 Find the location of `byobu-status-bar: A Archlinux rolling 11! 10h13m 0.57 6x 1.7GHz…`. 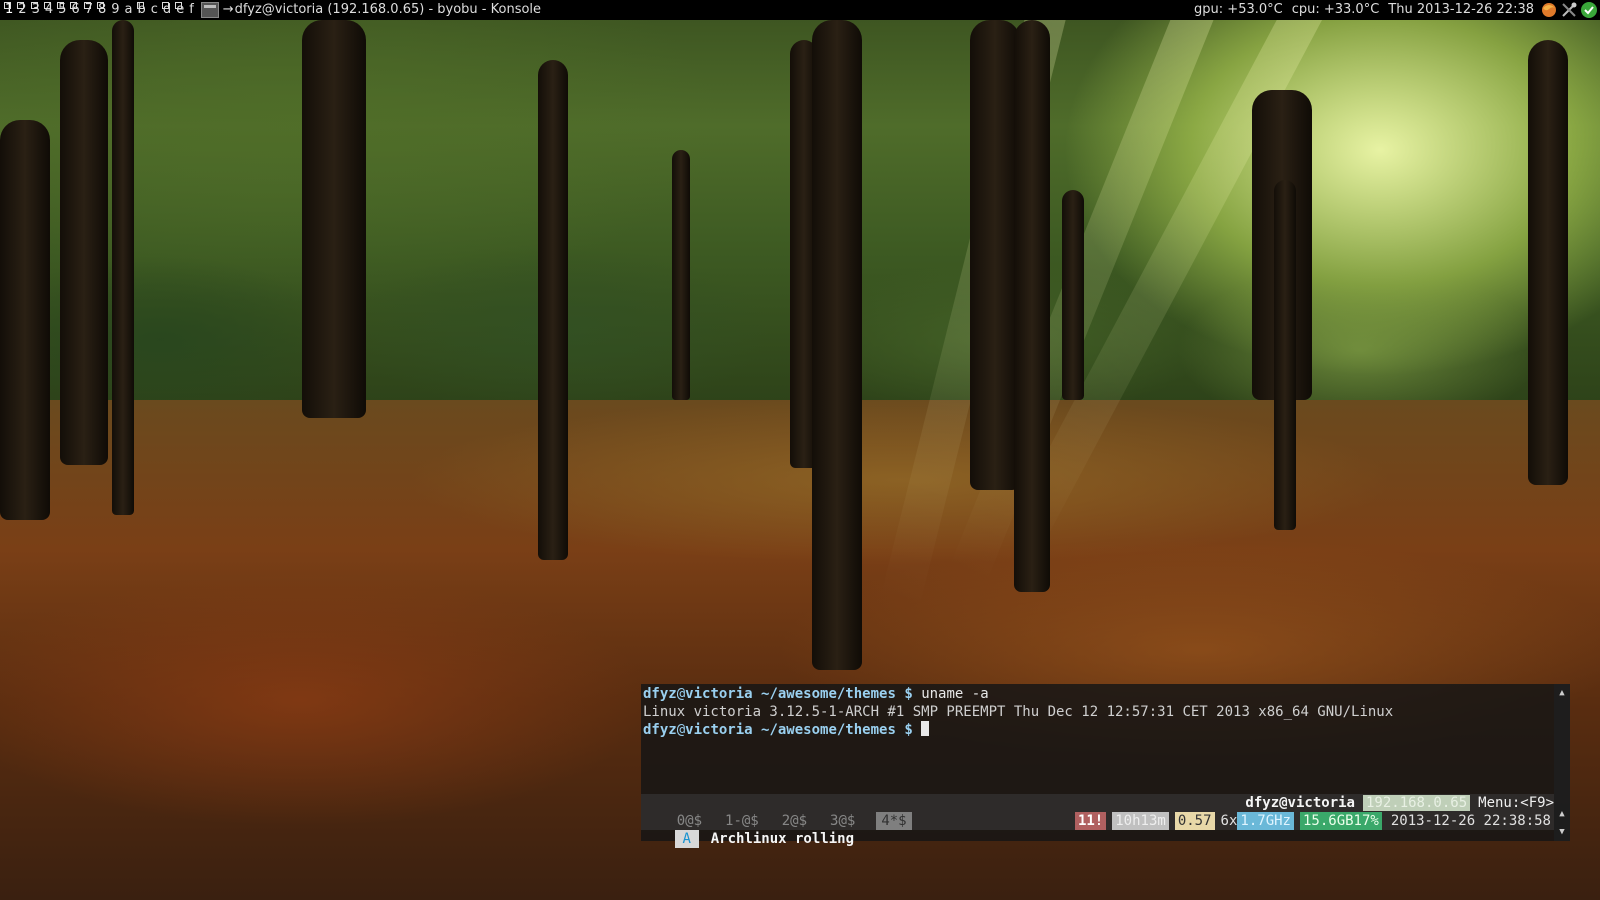

byobu-status-bar: A Archlinux rolling 11! 10h13m 0.57 6x 1.7GHz… is located at coordinates (1097, 830).